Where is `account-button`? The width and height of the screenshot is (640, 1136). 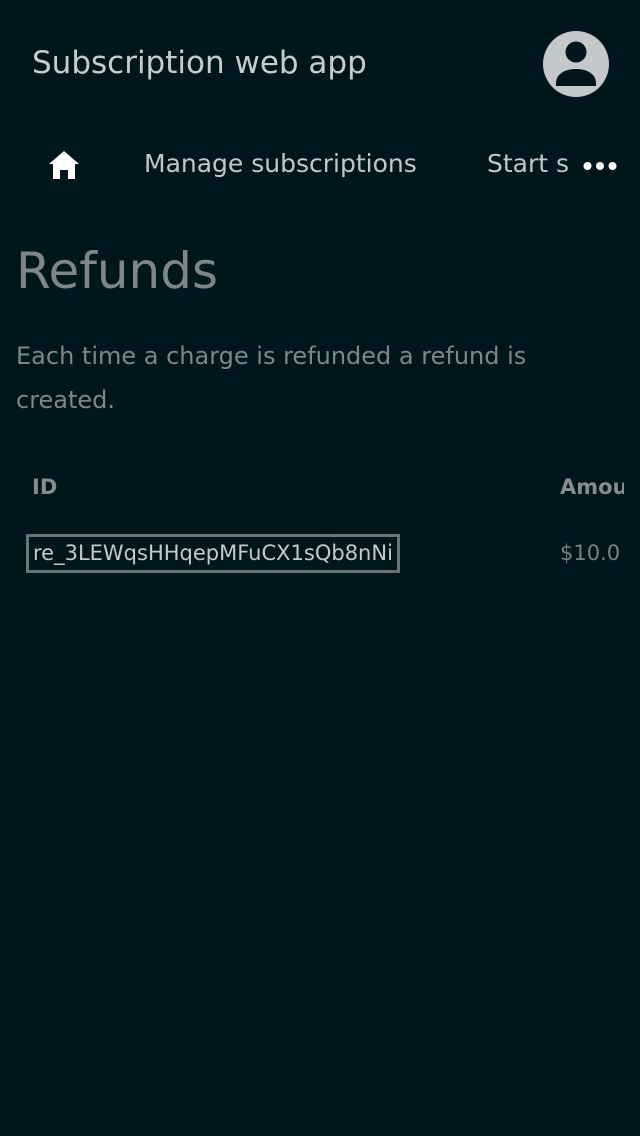 account-button is located at coordinates (576, 64).